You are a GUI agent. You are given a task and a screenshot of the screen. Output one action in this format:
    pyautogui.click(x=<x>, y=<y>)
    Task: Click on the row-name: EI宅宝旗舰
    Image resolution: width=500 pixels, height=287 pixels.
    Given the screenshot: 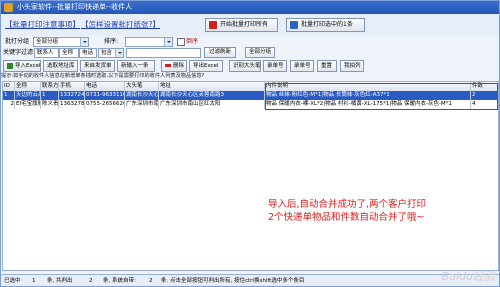 What is the action you would take?
    pyautogui.click(x=28, y=104)
    